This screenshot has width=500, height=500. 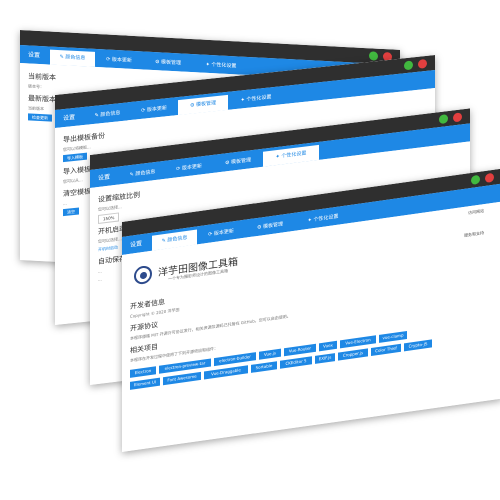 What do you see at coordinates (36, 108) in the screenshot?
I see `latest-version-label: 当前版本` at bounding box center [36, 108].